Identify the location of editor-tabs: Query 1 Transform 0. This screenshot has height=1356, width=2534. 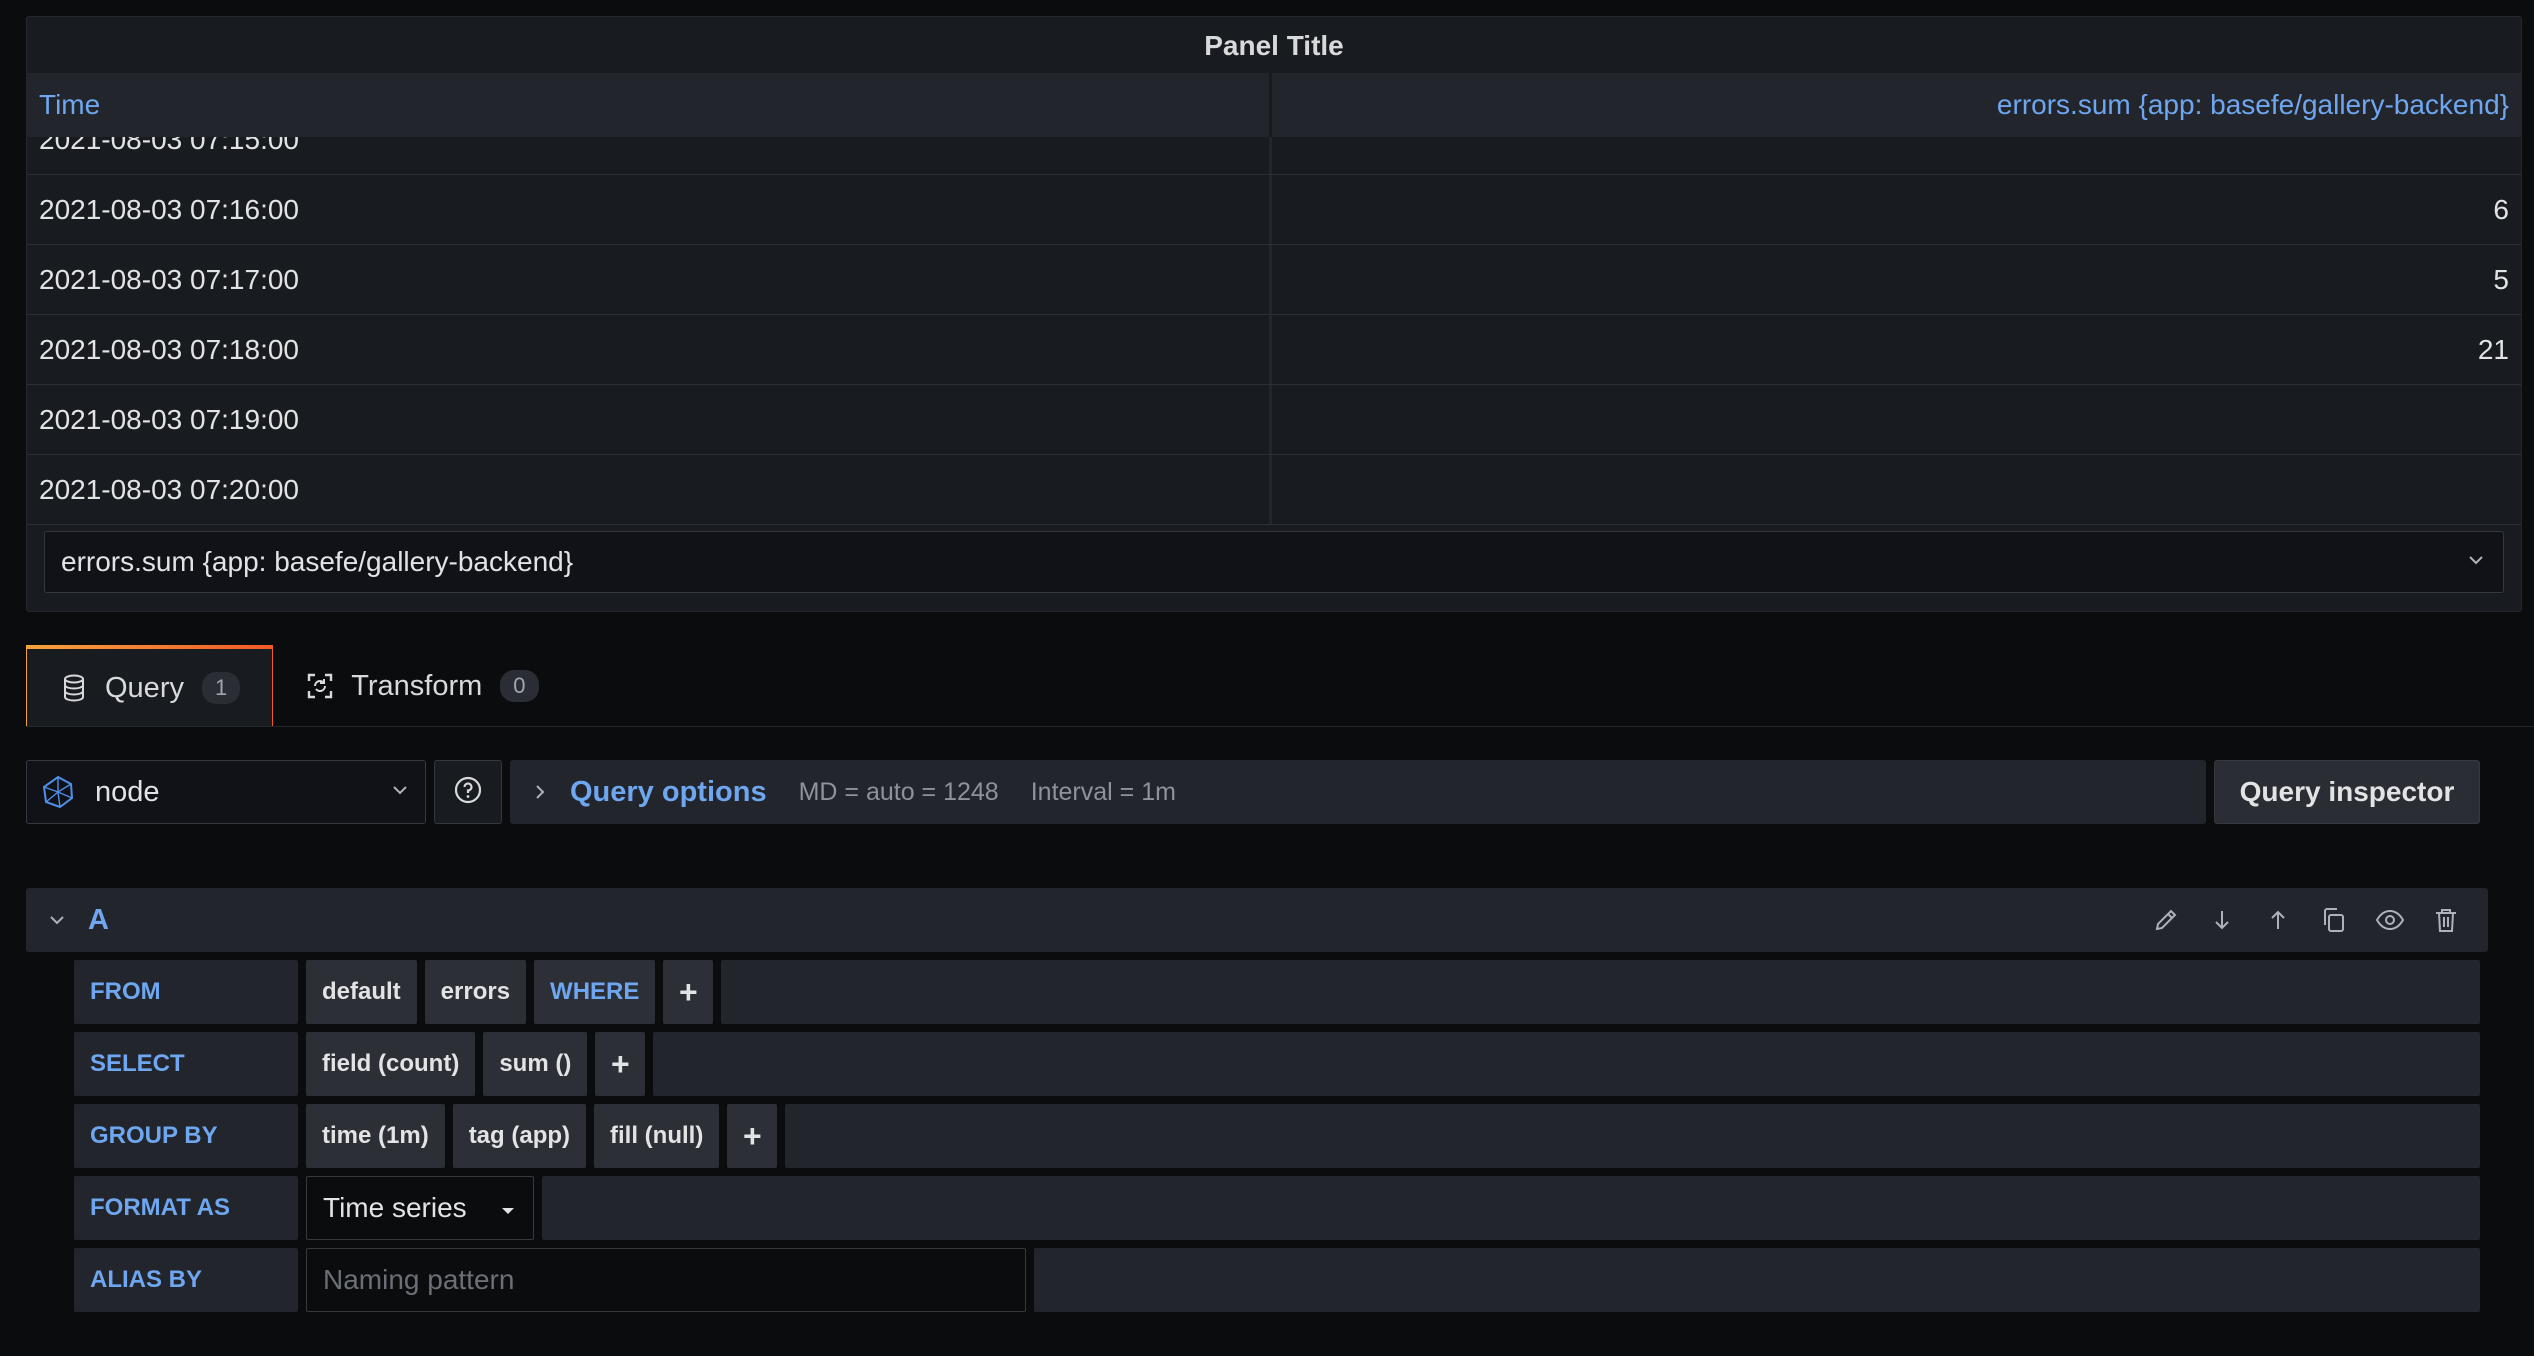
(298, 686).